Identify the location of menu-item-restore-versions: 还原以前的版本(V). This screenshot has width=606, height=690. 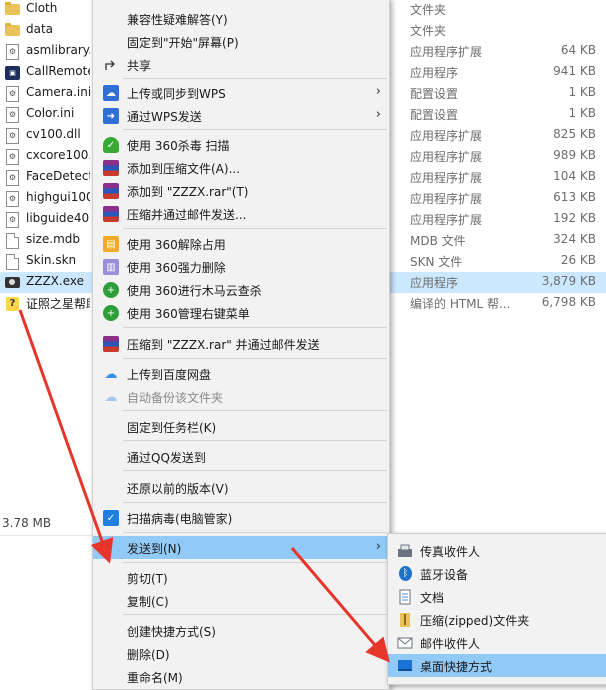
(241, 487).